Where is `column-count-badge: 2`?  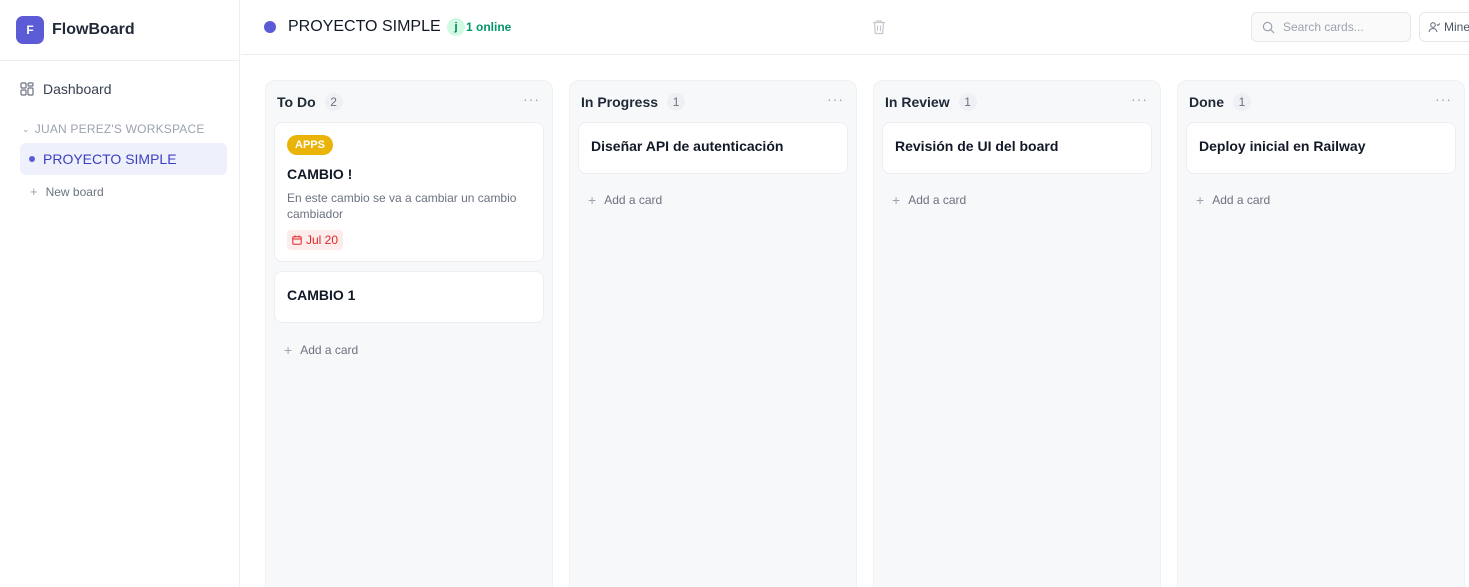 column-count-badge: 2 is located at coordinates (333, 102).